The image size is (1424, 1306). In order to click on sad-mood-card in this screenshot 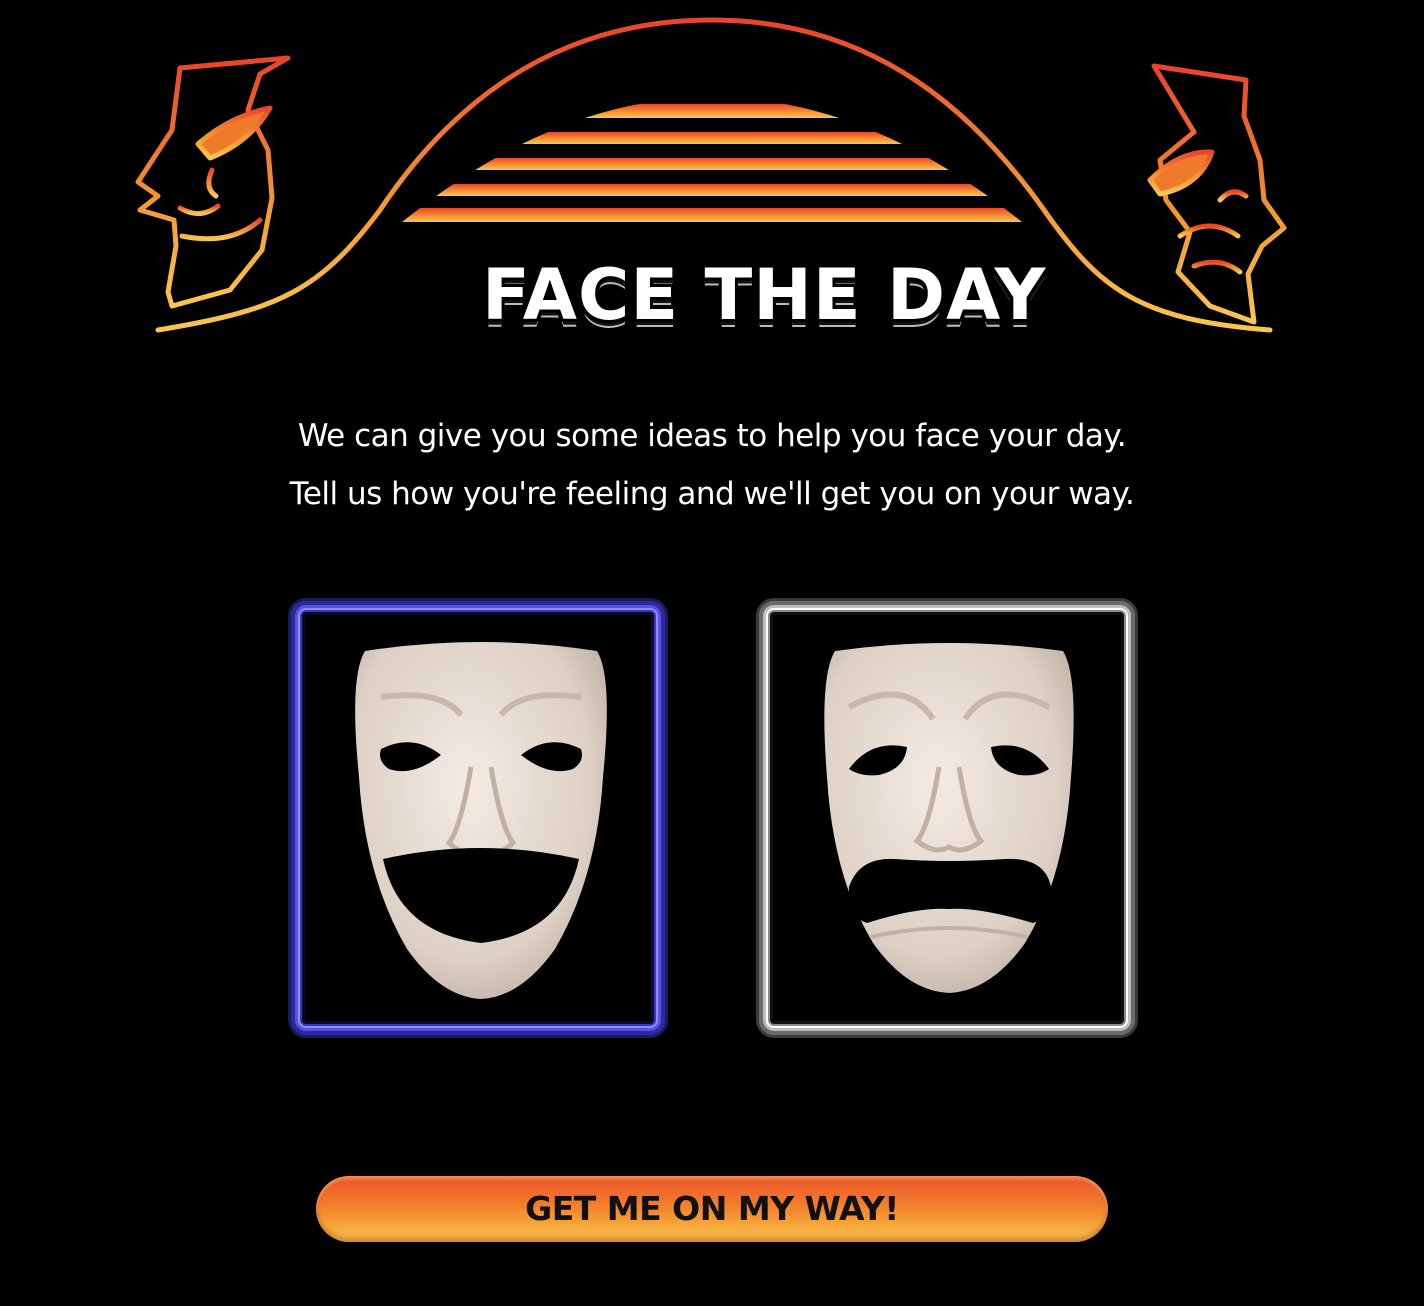, I will do `click(947, 818)`.